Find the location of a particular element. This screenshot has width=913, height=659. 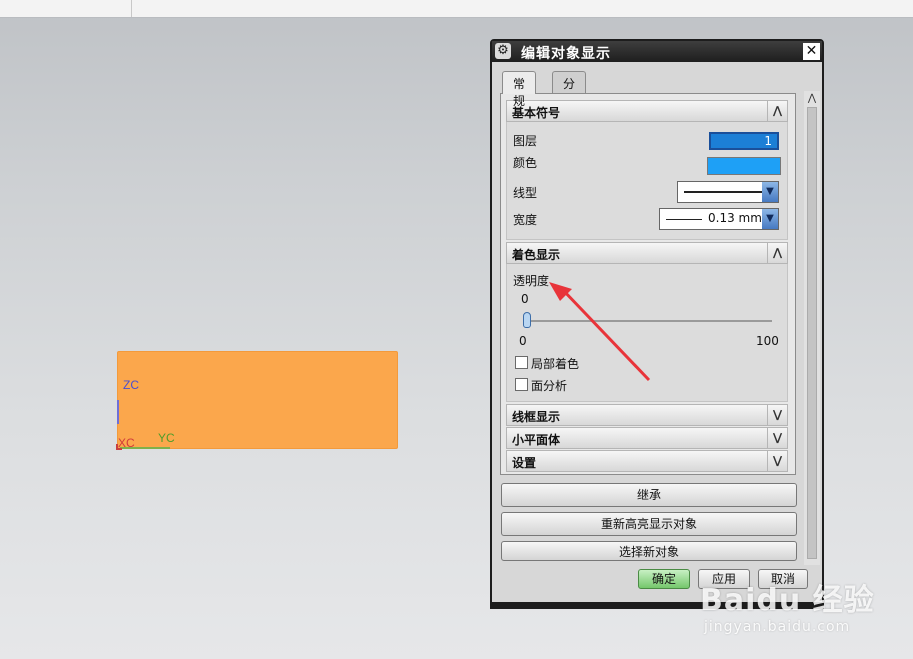

width-label: 宽度 is located at coordinates (525, 220).